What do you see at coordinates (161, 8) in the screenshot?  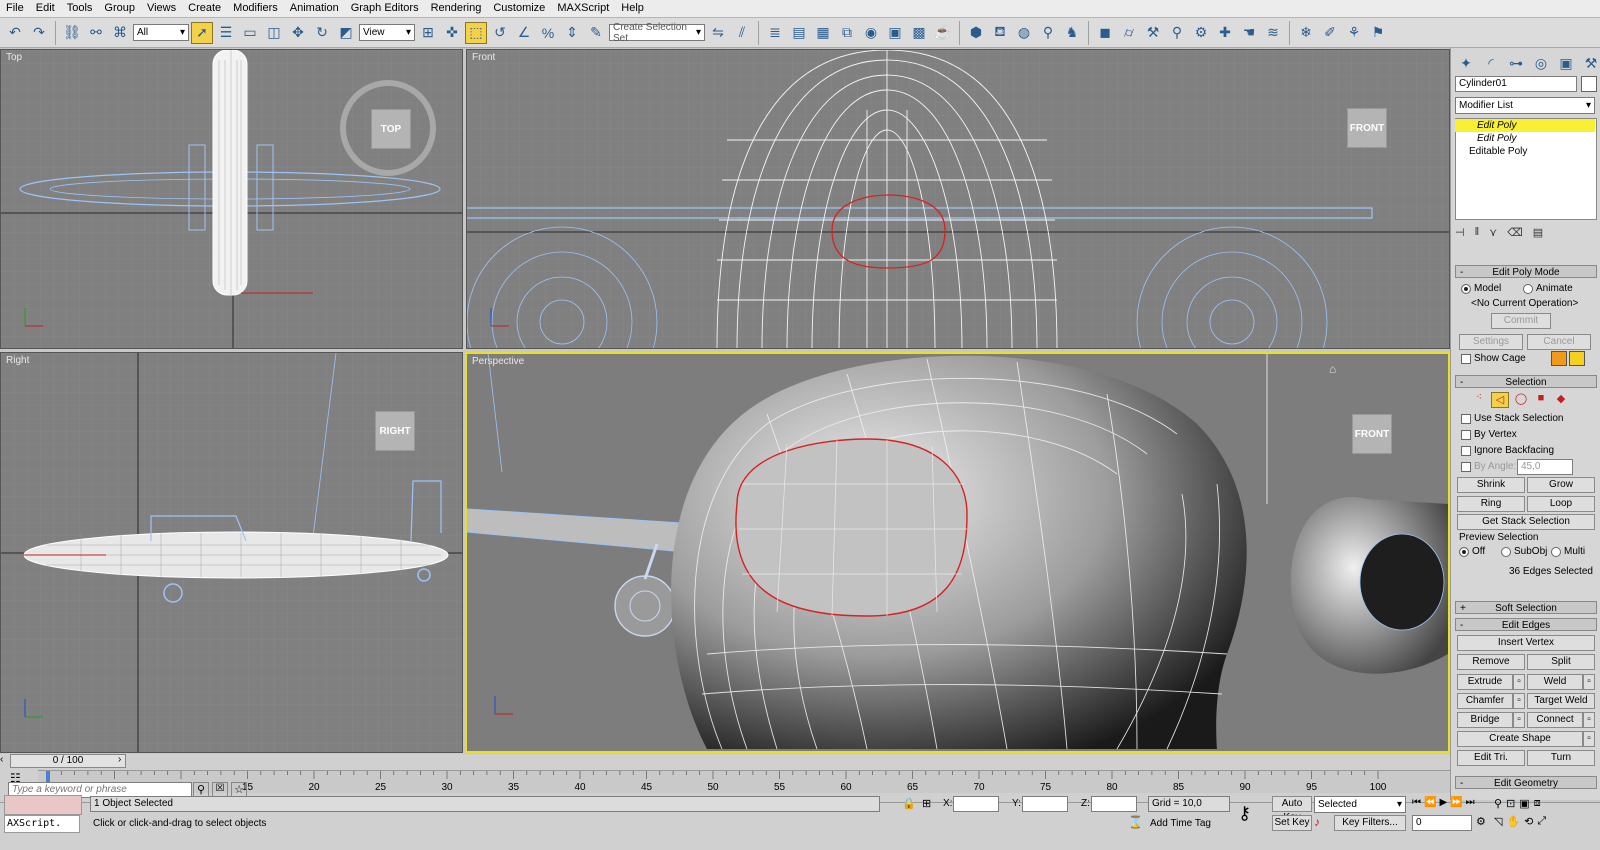 I see `menu-views: Views` at bounding box center [161, 8].